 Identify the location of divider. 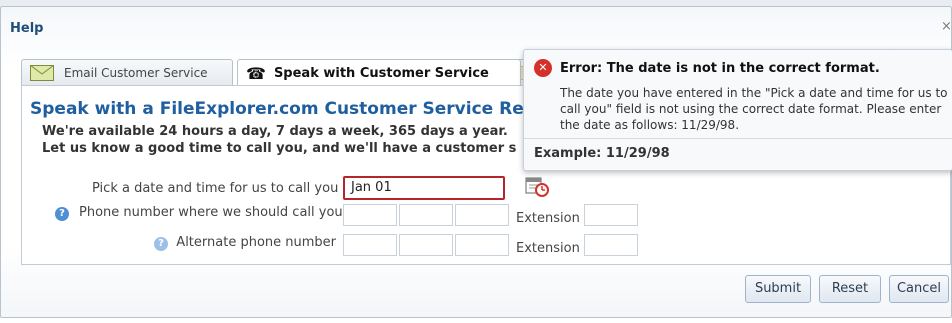
(738, 138).